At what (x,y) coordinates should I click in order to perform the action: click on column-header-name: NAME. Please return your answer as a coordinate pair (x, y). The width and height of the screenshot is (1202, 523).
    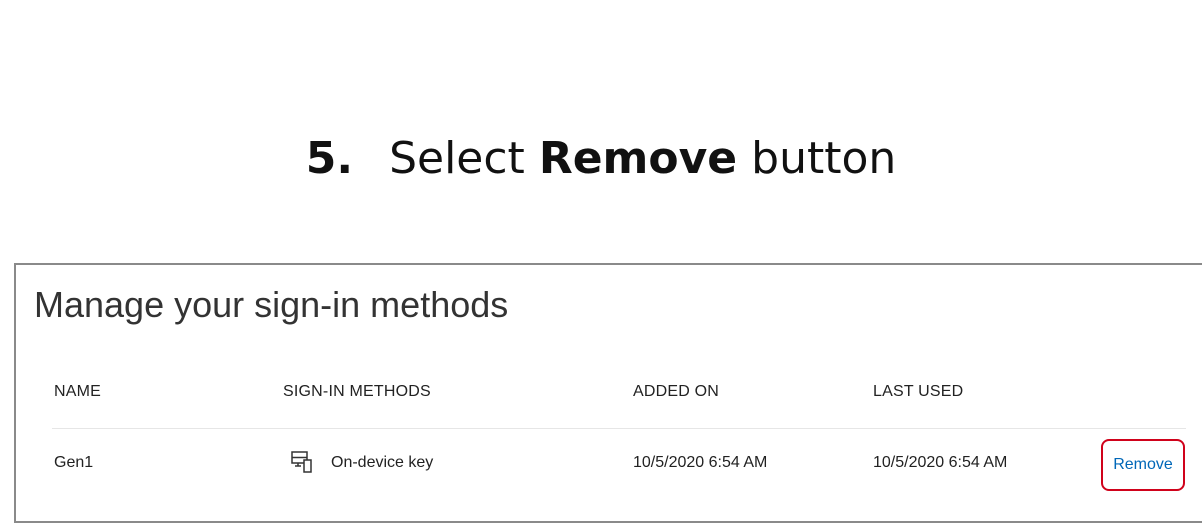
    Looking at the image, I should click on (78, 391).